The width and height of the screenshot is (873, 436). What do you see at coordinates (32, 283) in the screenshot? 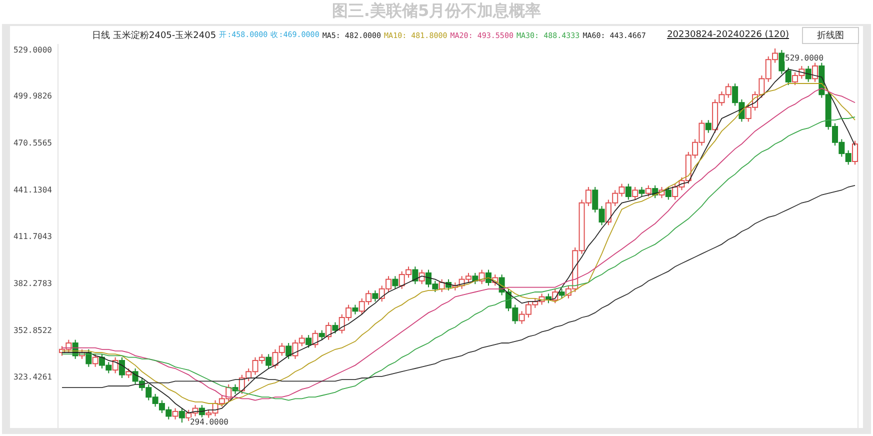
I see `y-axis-label: 382.2783` at bounding box center [32, 283].